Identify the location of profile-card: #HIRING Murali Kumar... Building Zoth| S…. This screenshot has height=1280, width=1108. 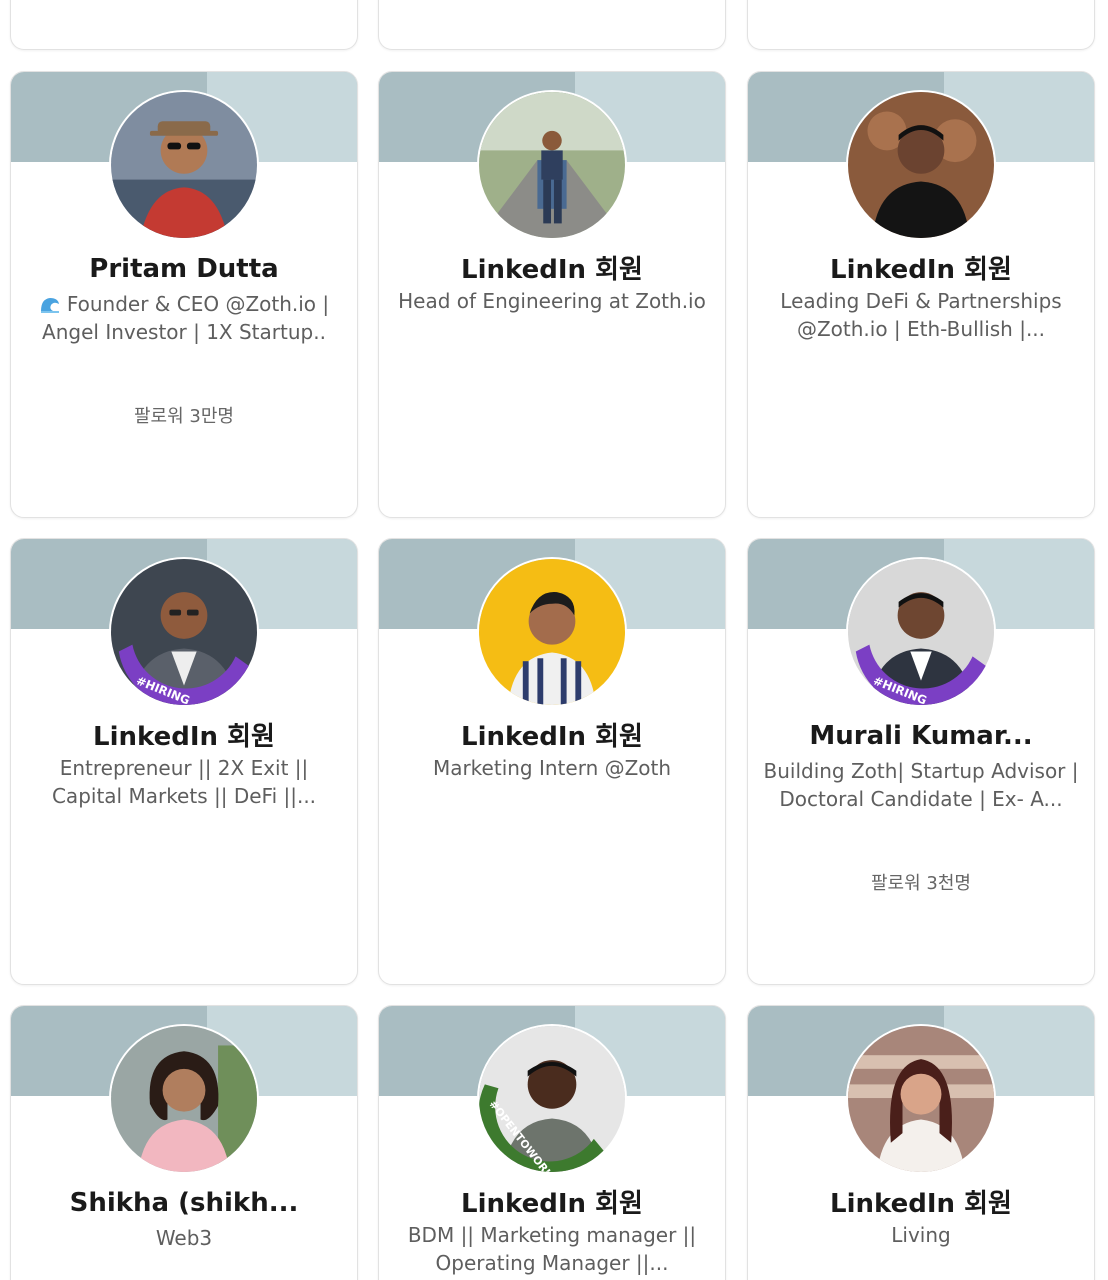
(921, 761).